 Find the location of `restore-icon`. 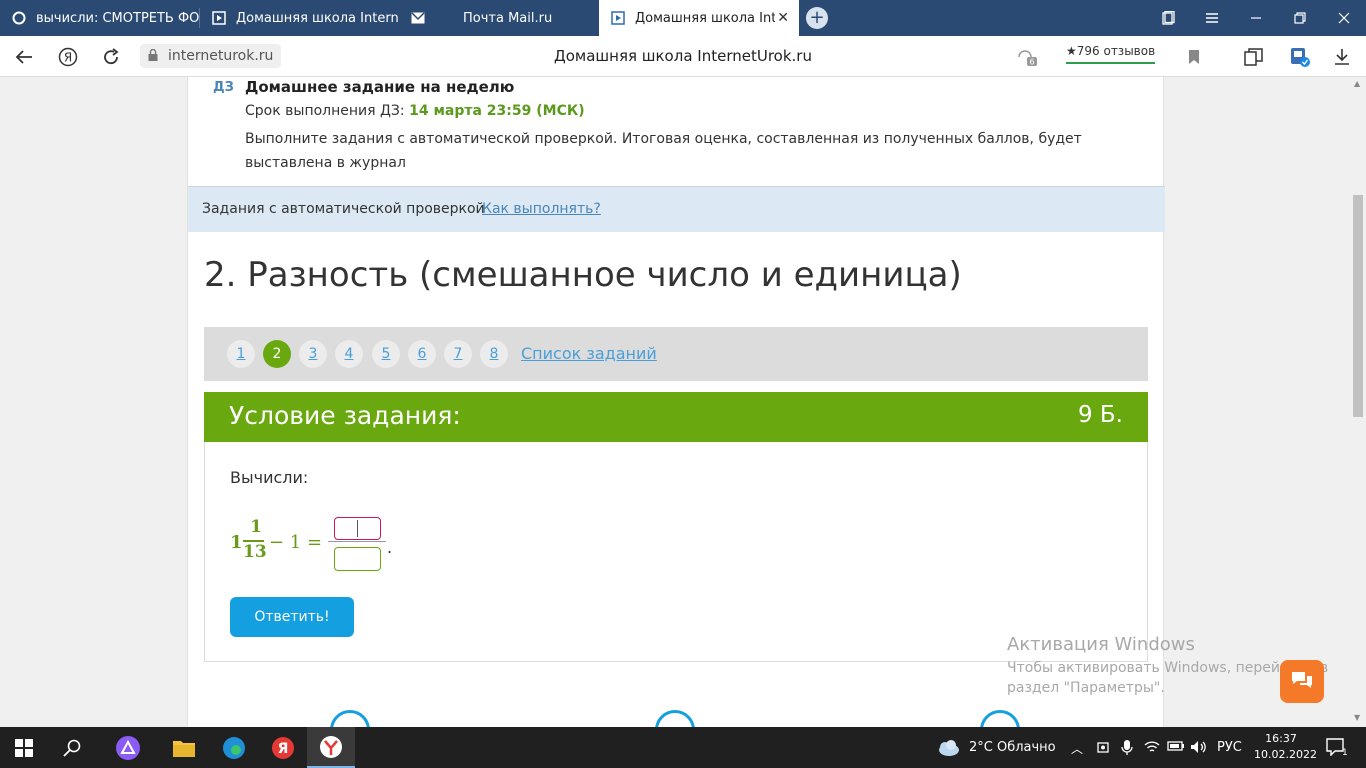

restore-icon is located at coordinates (1300, 18).